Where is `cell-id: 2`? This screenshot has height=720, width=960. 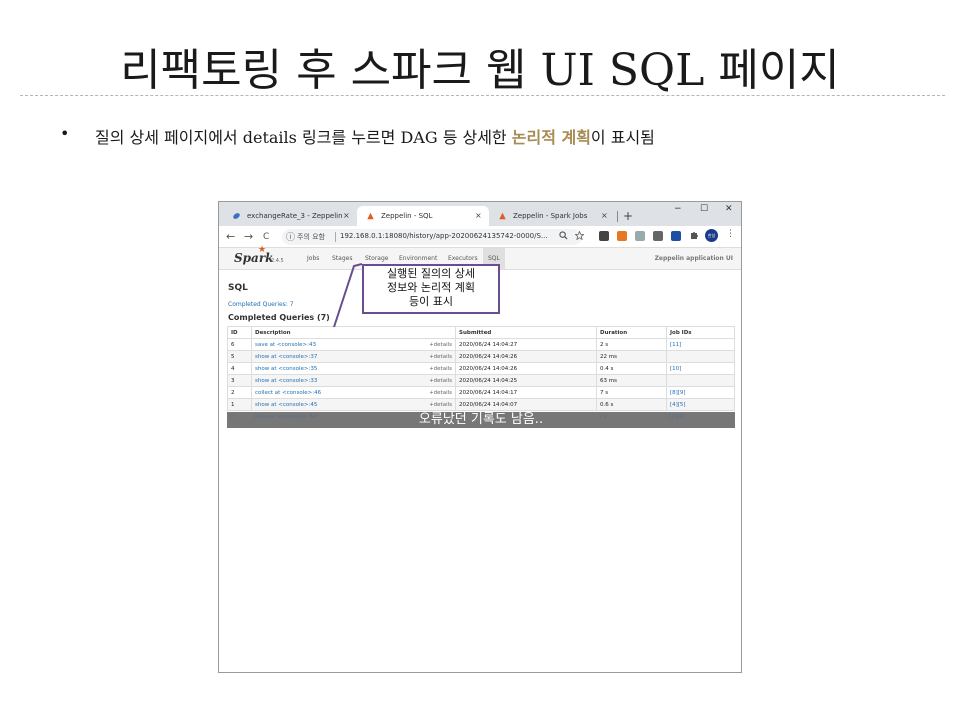
cell-id: 2 is located at coordinates (239, 392).